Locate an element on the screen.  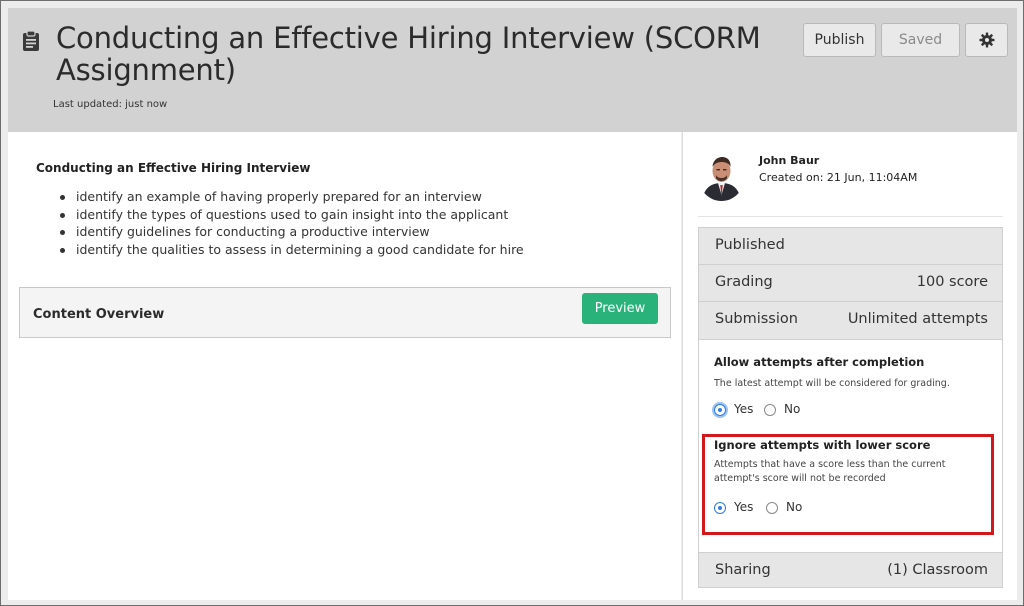
allow-attempts-title: Allow attempts after completion is located at coordinates (819, 362).